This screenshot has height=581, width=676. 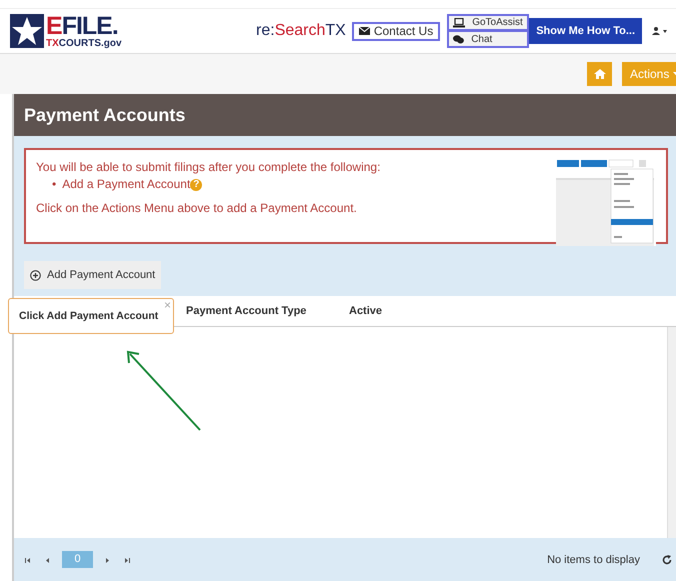 I want to click on previous-page-icon, so click(x=48, y=560).